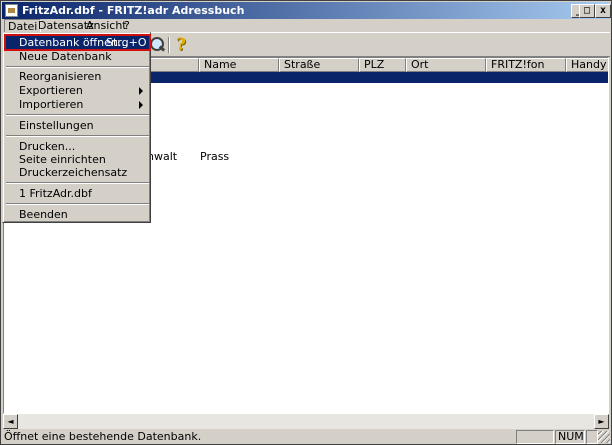 The height and width of the screenshot is (445, 612). What do you see at coordinates (570, 437) in the screenshot?
I see `num-lock-indicator: NUM` at bounding box center [570, 437].